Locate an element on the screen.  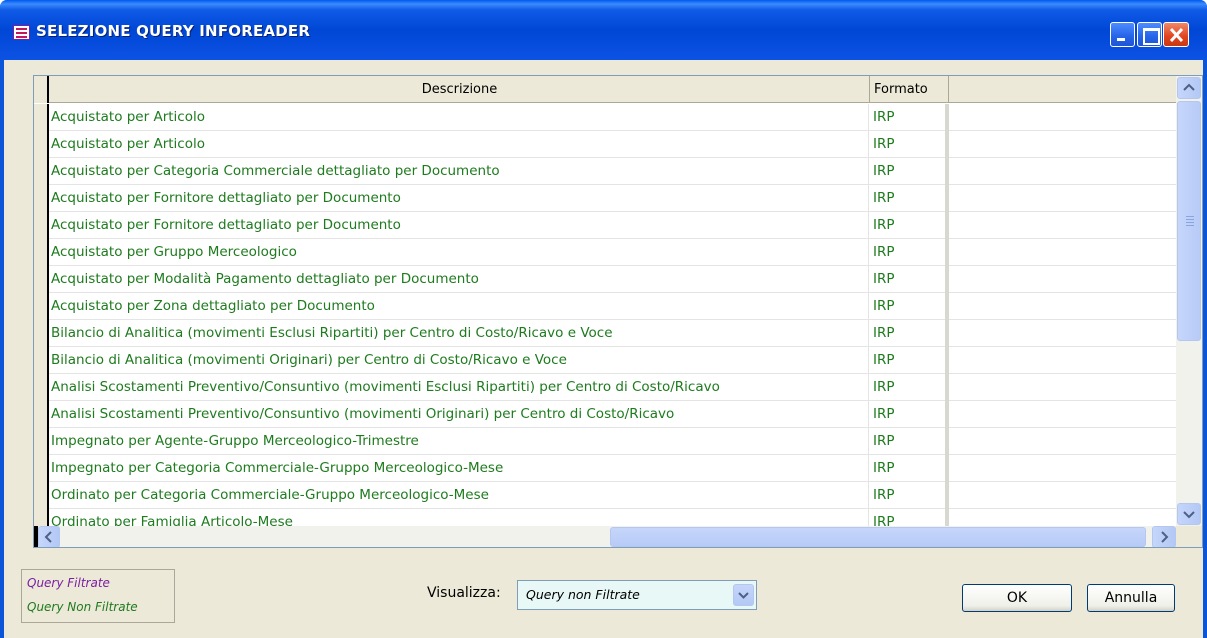
close-button is located at coordinates (1176, 34).